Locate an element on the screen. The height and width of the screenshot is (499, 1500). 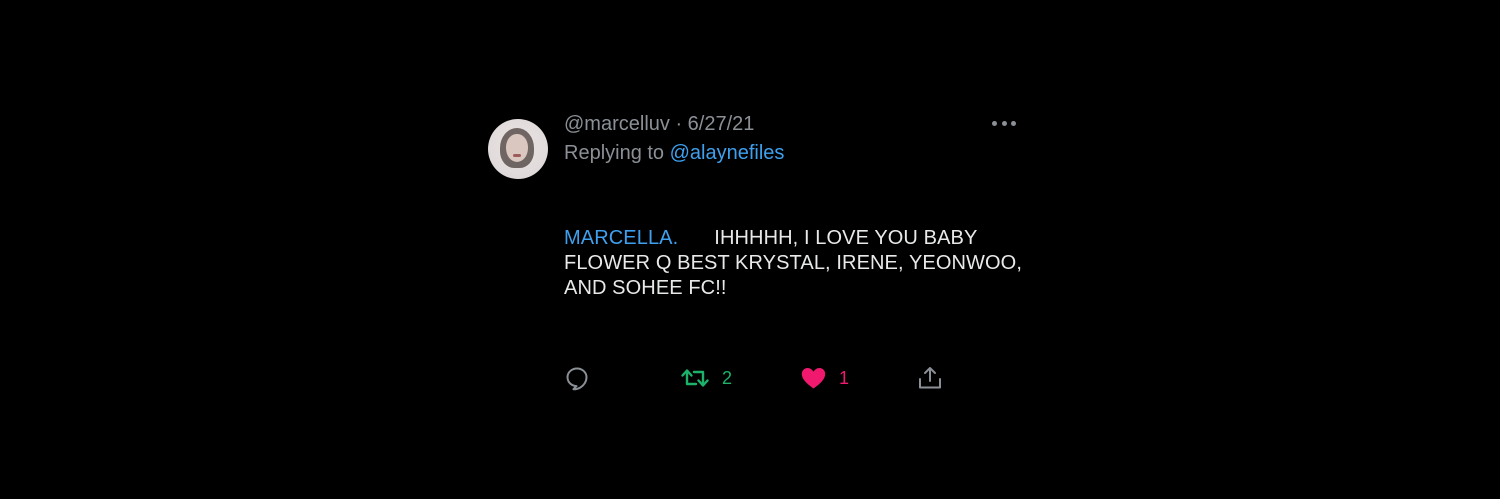
avatar-lips is located at coordinates (517, 155).